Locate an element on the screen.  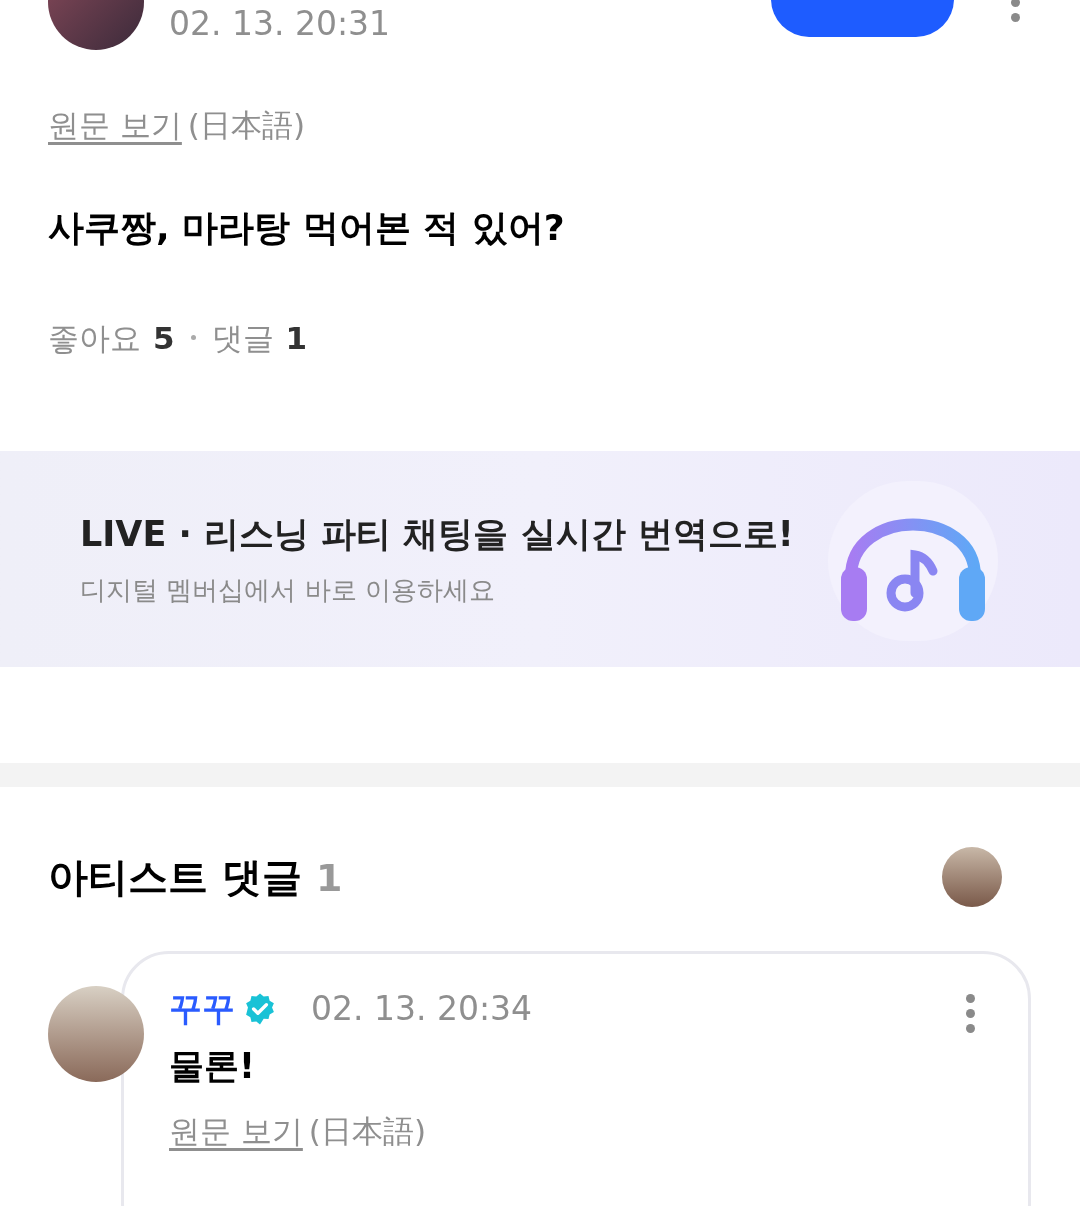
banner-subtitle: 디지털 멤버십에서 바로 이용하세요 is located at coordinates (288, 590).